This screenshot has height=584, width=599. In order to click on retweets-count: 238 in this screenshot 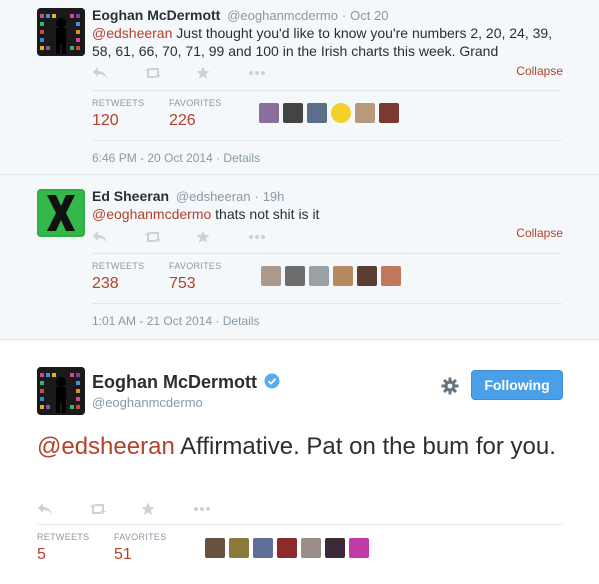, I will do `click(105, 284)`.